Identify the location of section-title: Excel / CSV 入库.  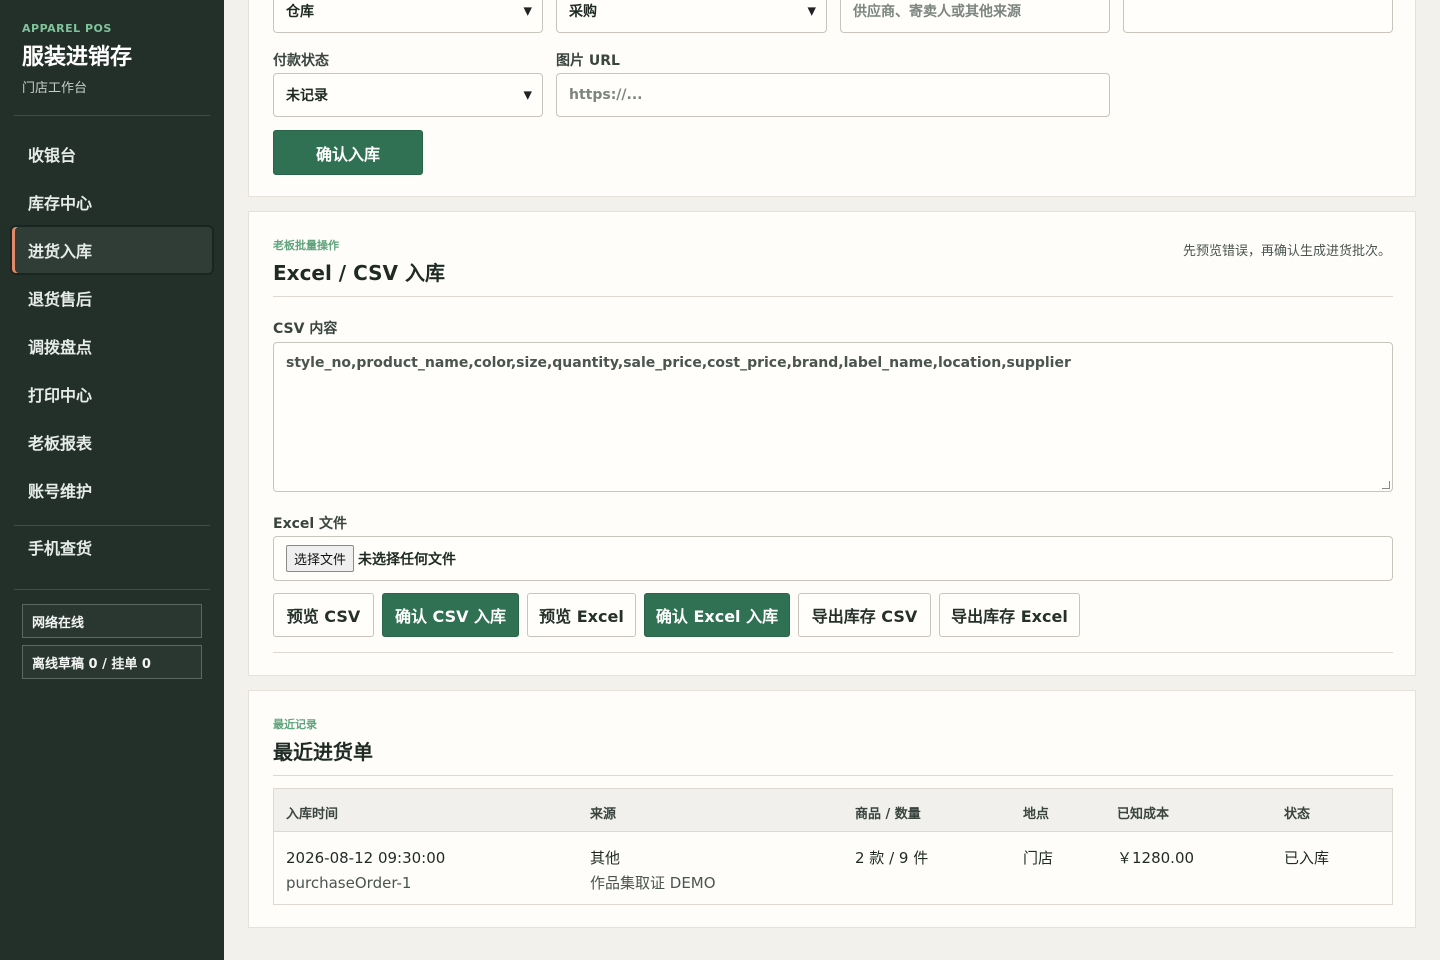
(359, 273).